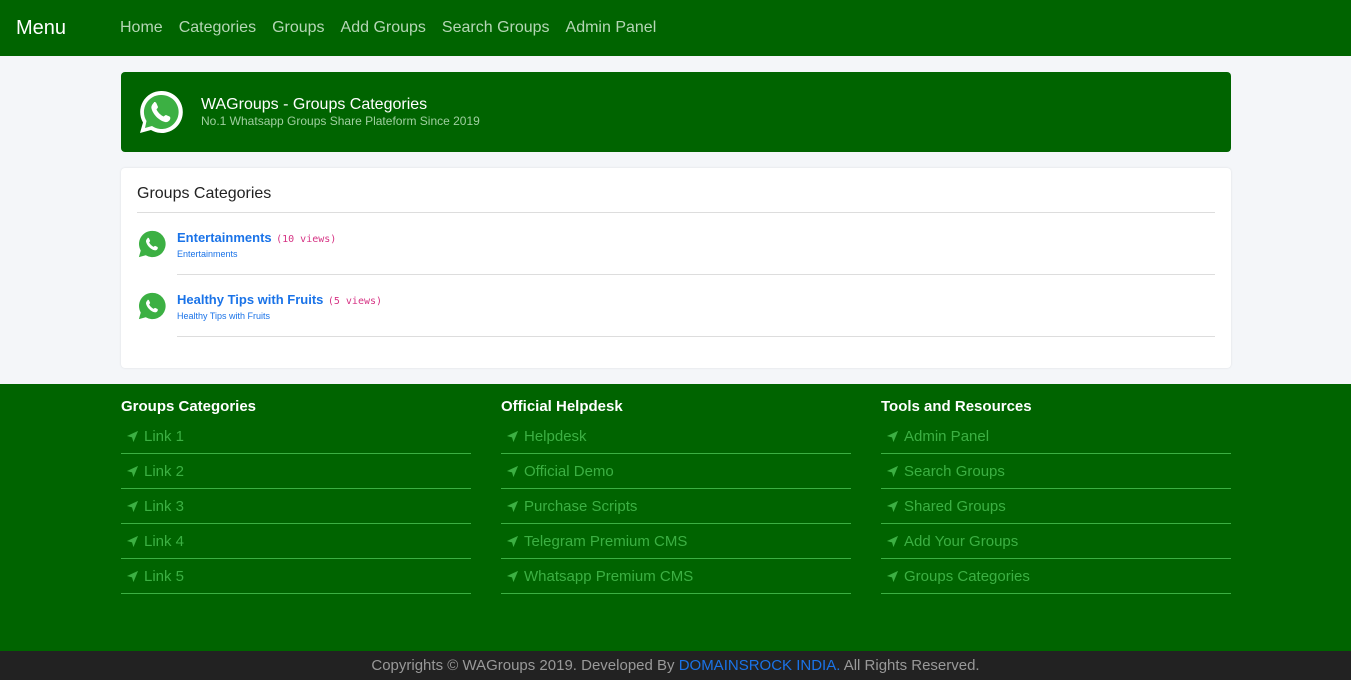 Image resolution: width=1351 pixels, height=680 pixels. Describe the element at coordinates (611, 28) in the screenshot. I see `nav-admin-panel: Admin Panel` at that location.